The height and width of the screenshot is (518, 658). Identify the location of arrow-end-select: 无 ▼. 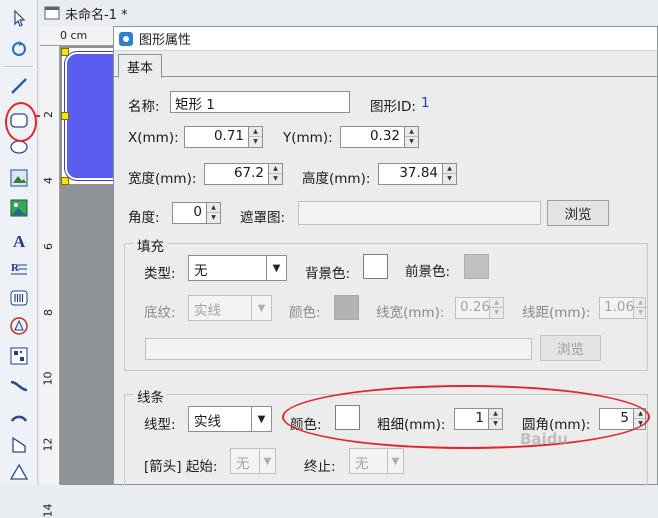
(376, 461).